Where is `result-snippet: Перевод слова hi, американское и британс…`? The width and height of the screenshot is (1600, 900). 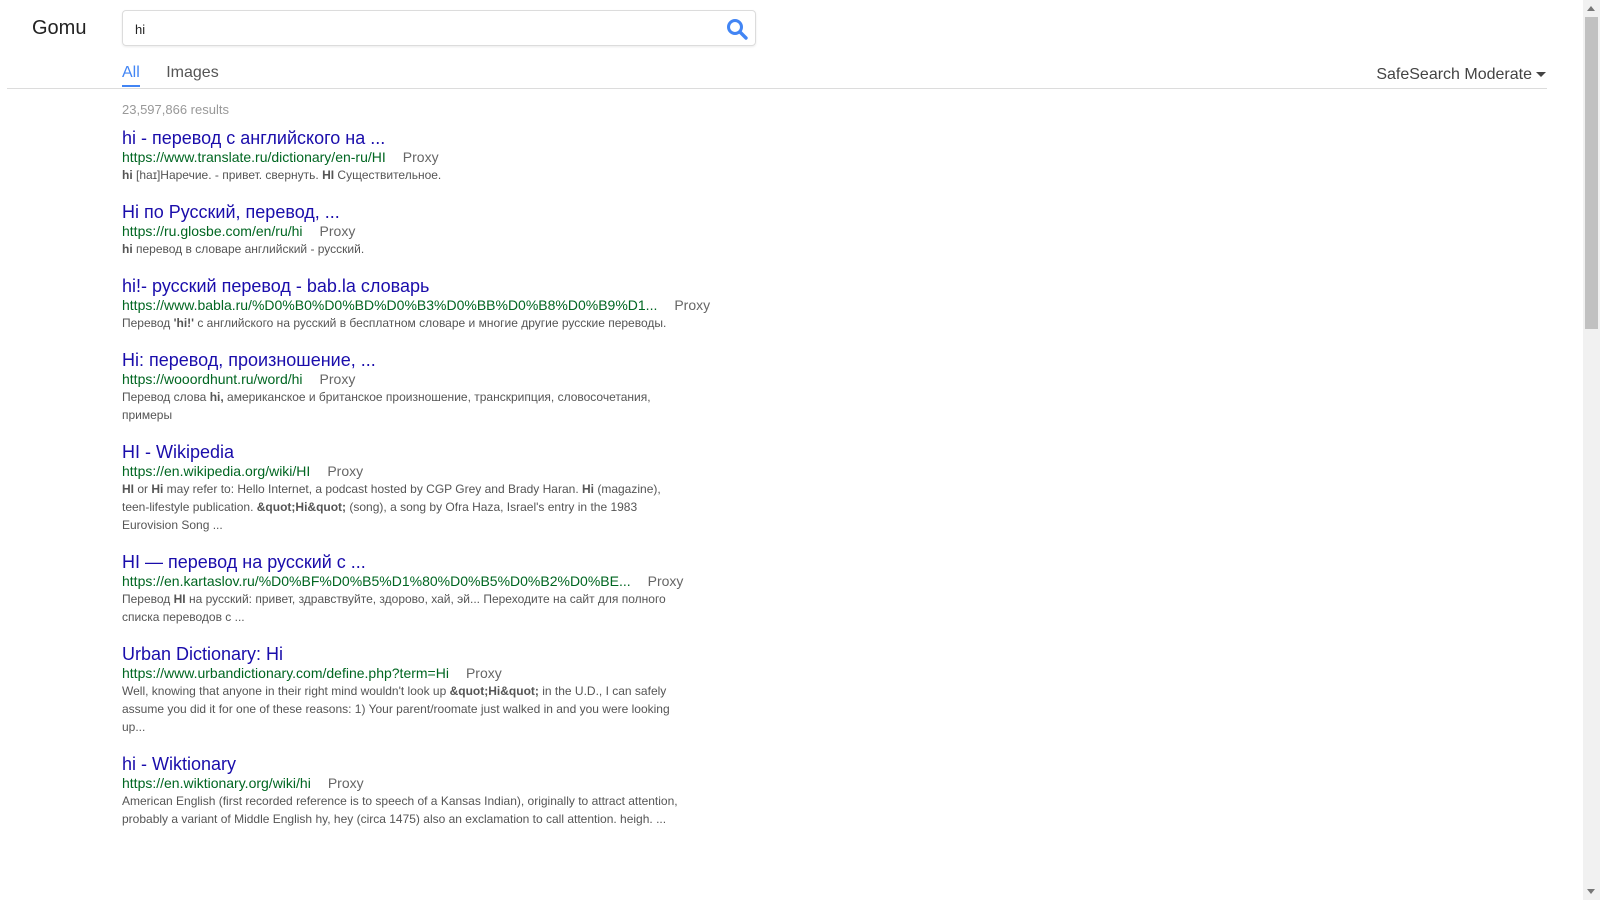 result-snippet: Перевод слова hi, американское и британс… is located at coordinates (386, 406).